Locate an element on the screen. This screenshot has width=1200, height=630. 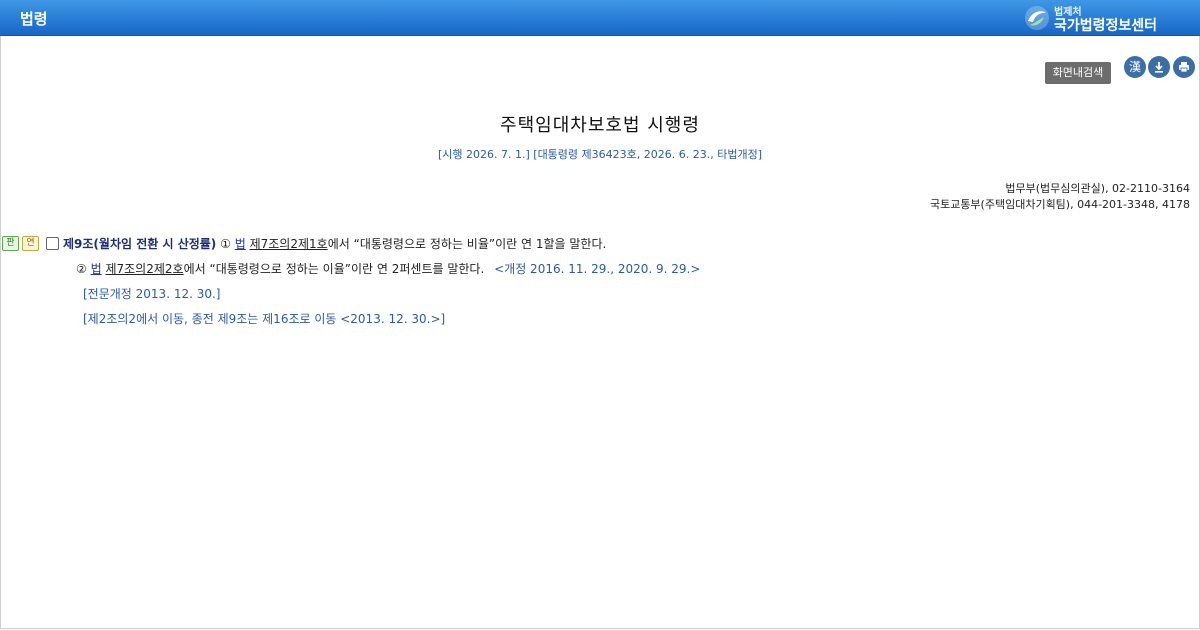
precedent-tag: 판 is located at coordinates (10, 243).